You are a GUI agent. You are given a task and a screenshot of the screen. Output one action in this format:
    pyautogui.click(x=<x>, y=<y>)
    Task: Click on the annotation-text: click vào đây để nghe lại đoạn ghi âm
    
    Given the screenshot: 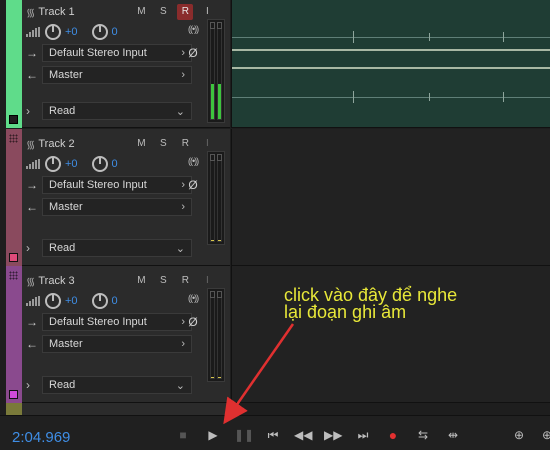 What is the action you would take?
    pyautogui.click(x=371, y=303)
    